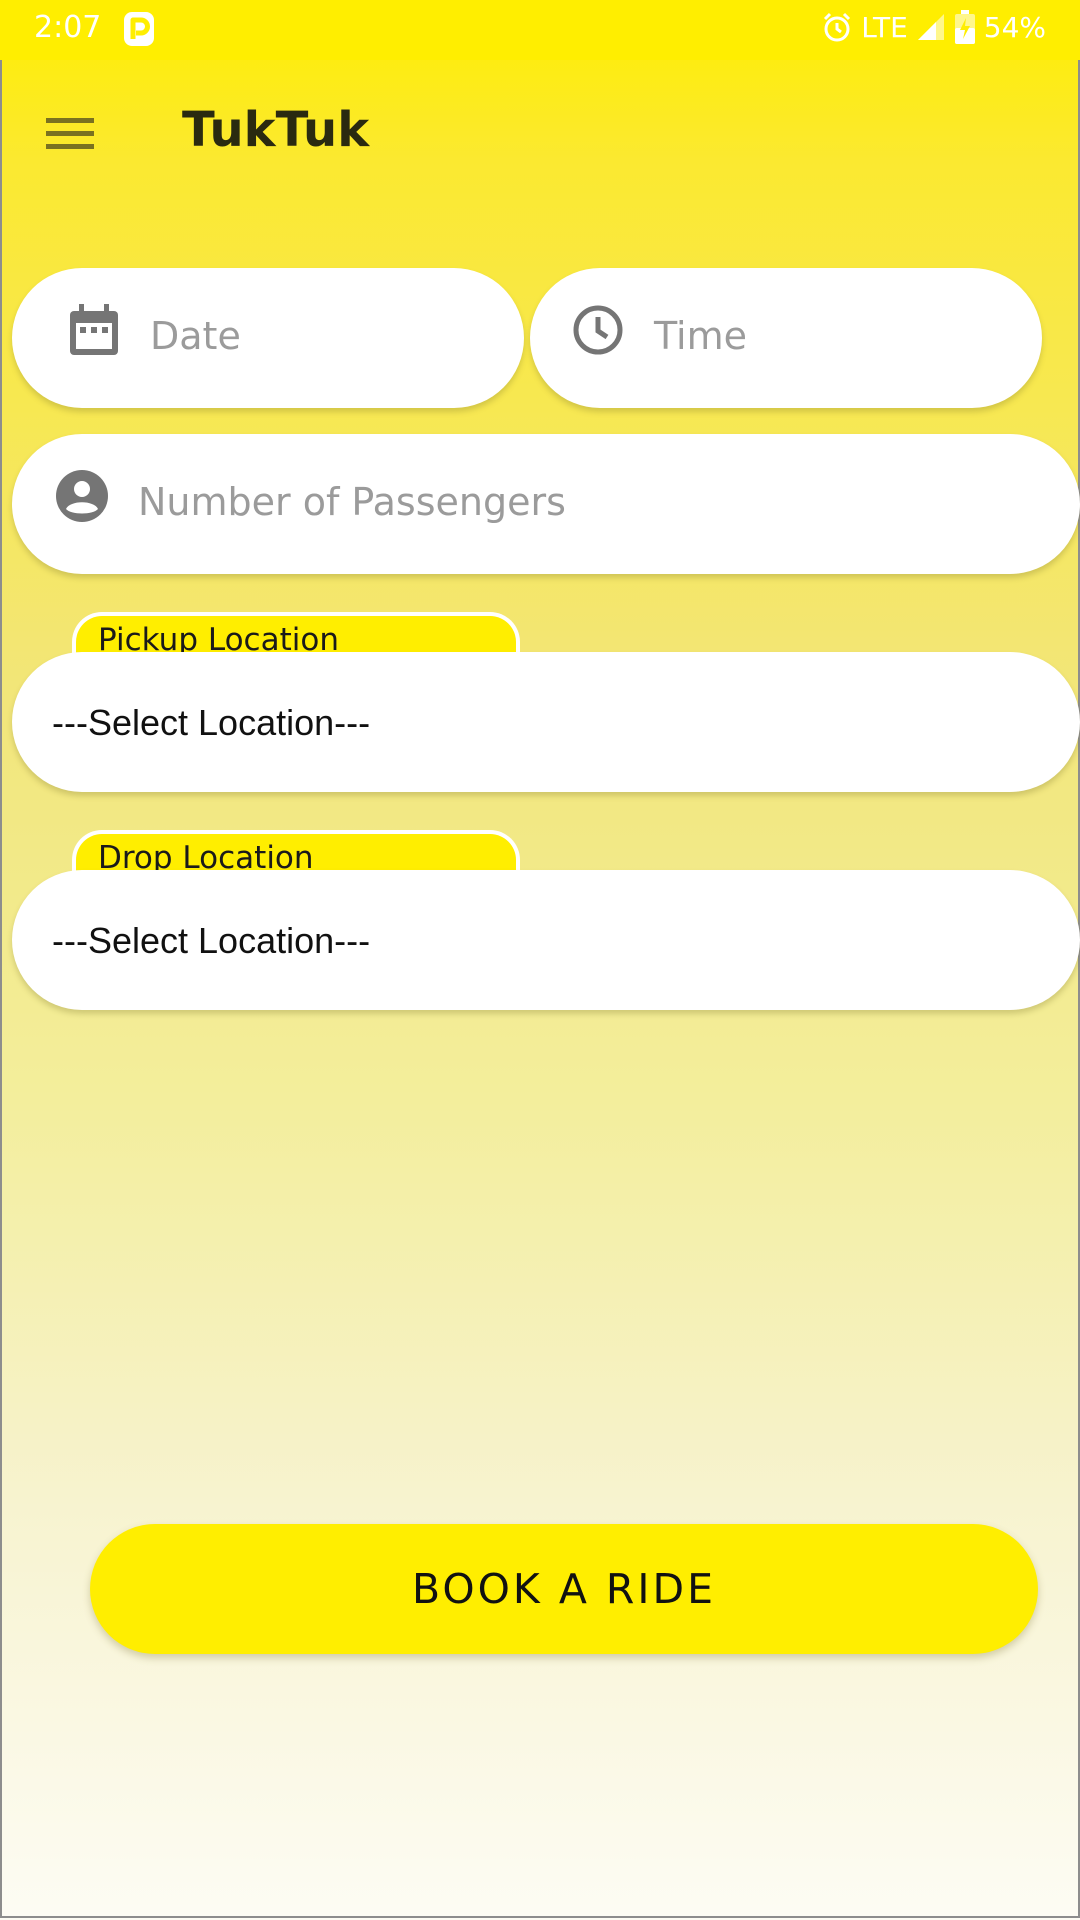  What do you see at coordinates (94, 329) in the screenshot?
I see `calendar-icon` at bounding box center [94, 329].